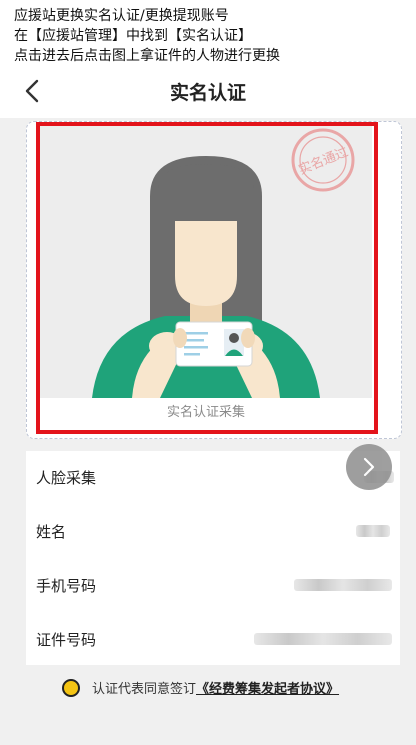 The image size is (416, 745). What do you see at coordinates (144, 689) in the screenshot?
I see `agreement-prefix: 认证代表同意签订` at bounding box center [144, 689].